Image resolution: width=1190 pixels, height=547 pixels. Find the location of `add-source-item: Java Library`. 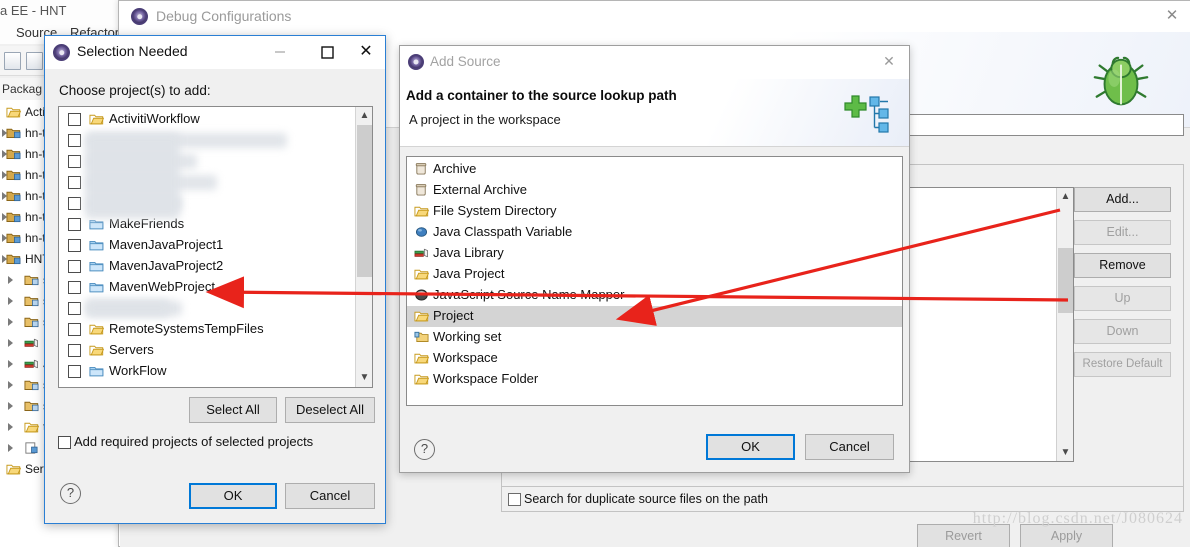

add-source-item: Java Library is located at coordinates (654, 253).